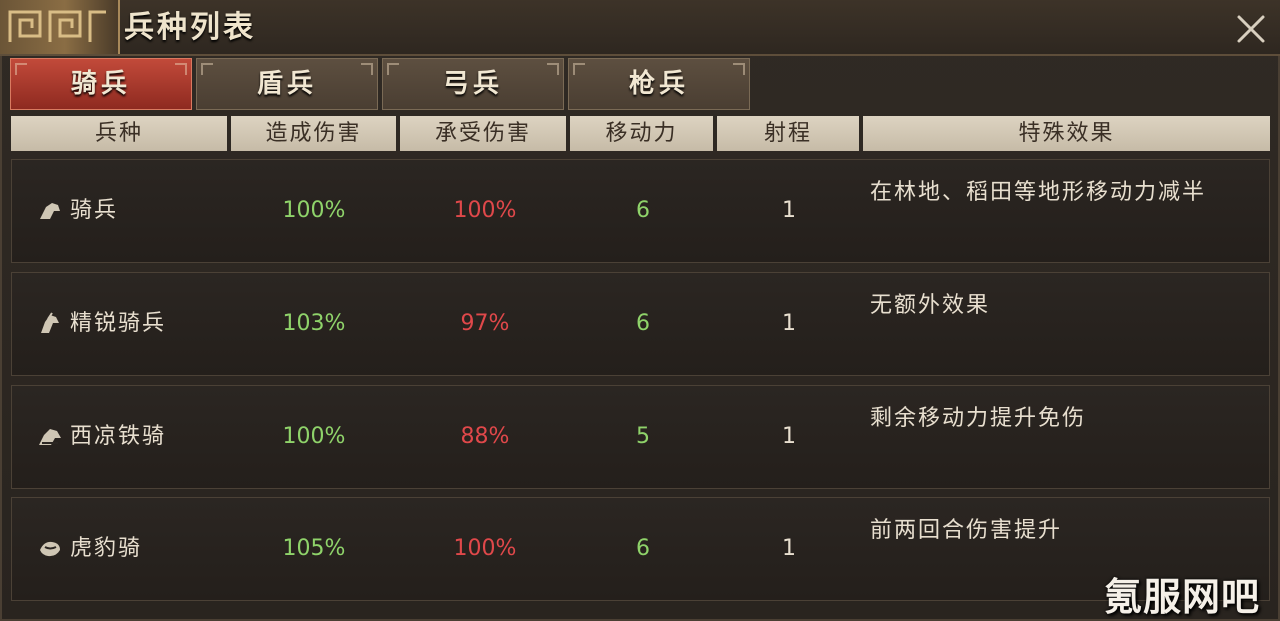 The image size is (1280, 621). I want to click on damage-taken-value: 97%, so click(485, 323).